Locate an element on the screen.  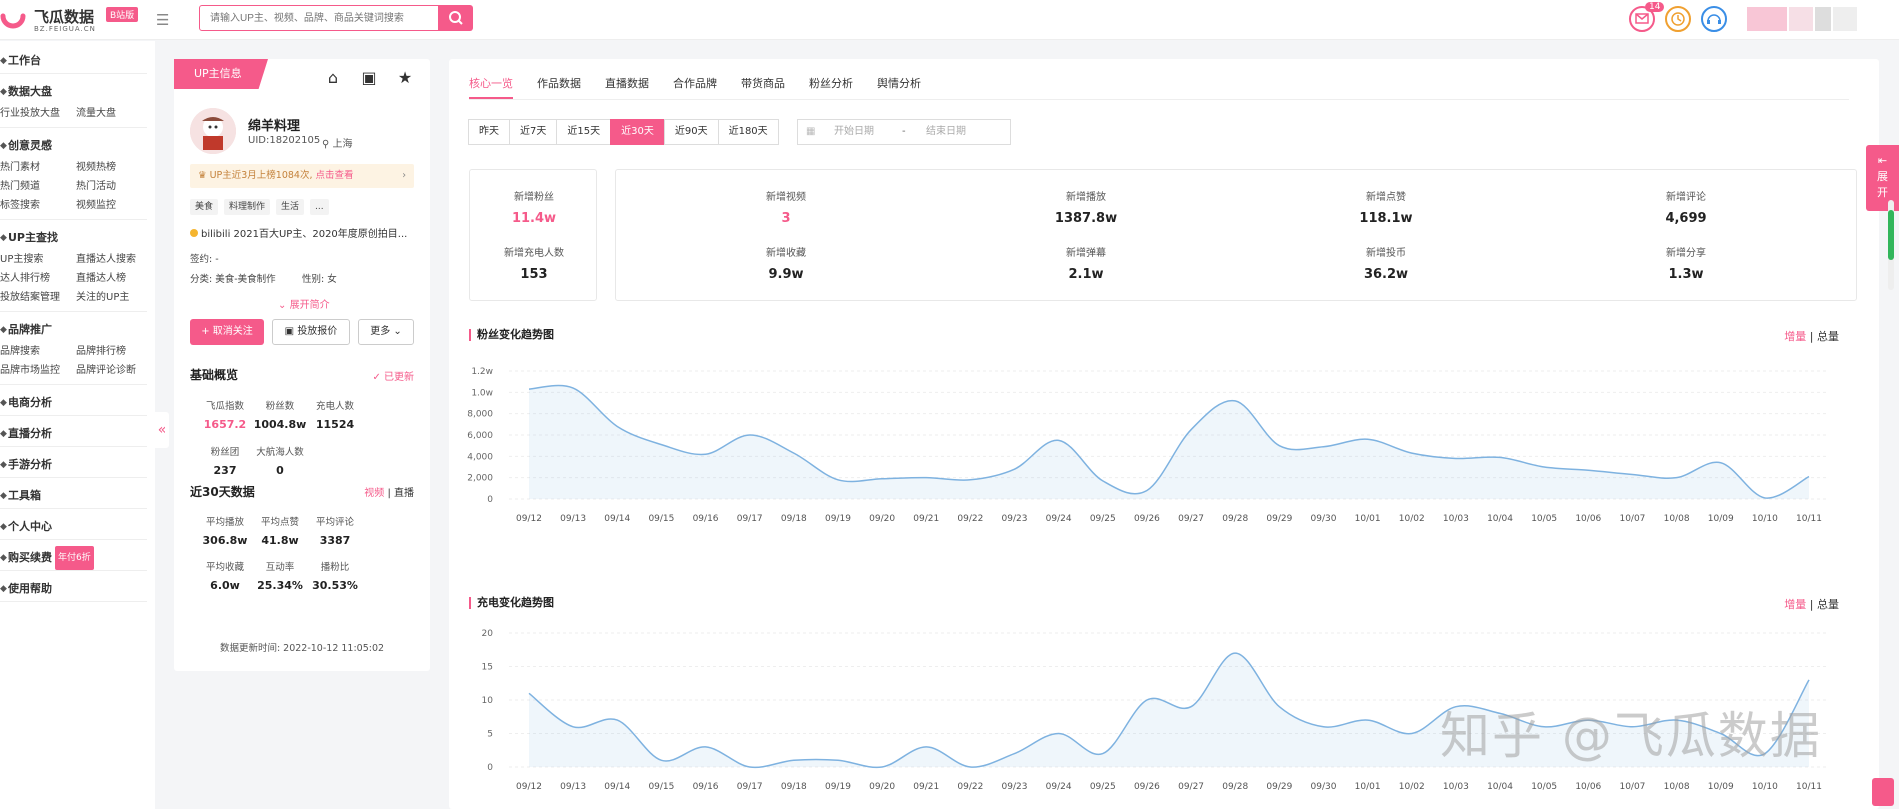
nav-item: 品牌排行榜 is located at coordinates (114, 349).